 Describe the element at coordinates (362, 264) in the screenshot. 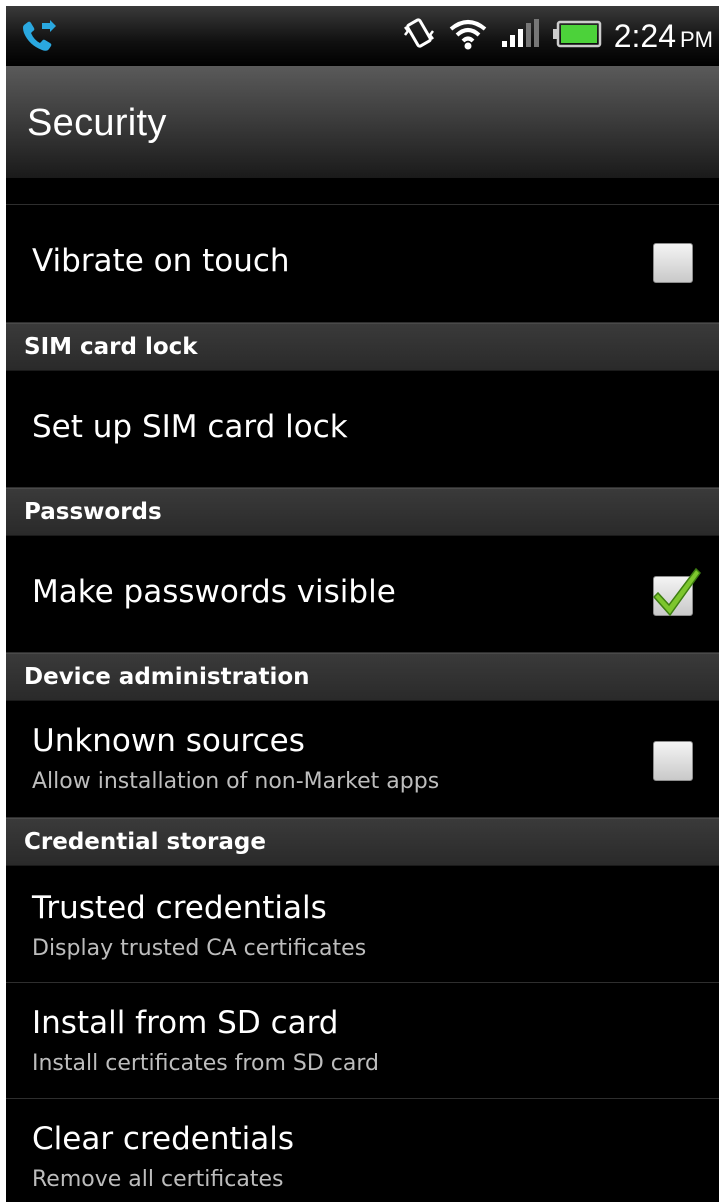

I see `vibrate-on-touch-row: Vibrate on touch` at that location.